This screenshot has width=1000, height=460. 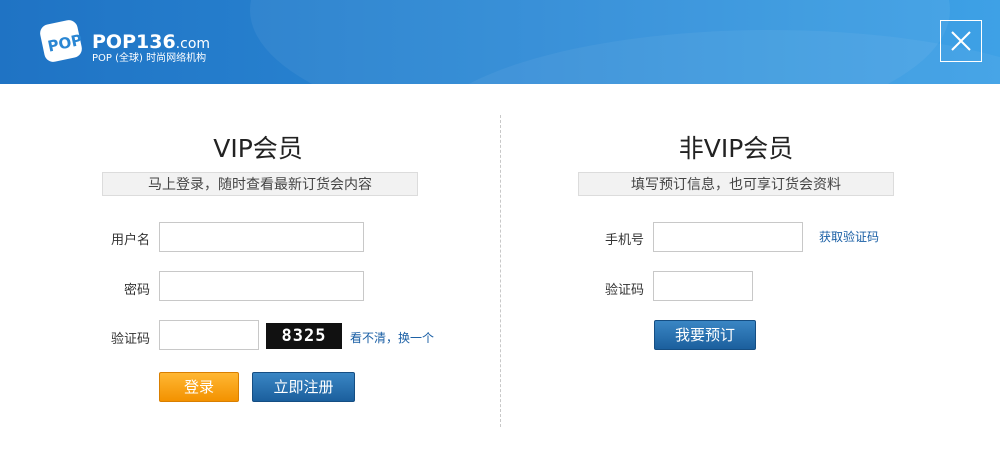 What do you see at coordinates (392, 337) in the screenshot?
I see `refresh-captcha-link: 看不清，换一个` at bounding box center [392, 337].